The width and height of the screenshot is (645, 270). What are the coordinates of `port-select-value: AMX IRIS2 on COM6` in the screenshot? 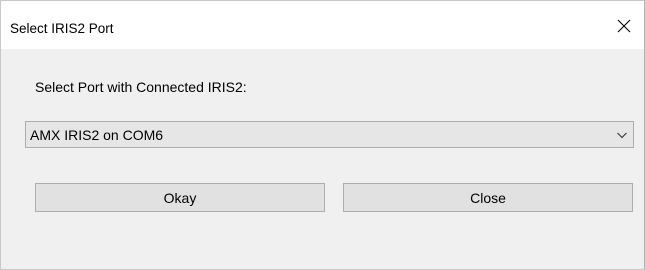 It's located at (97, 134).